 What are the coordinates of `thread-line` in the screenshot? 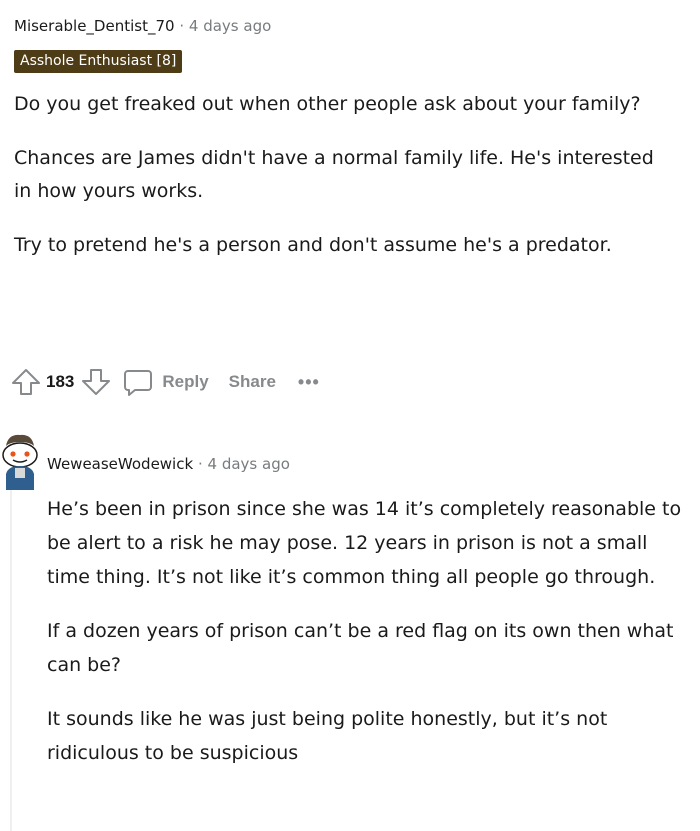 It's located at (11, 652).